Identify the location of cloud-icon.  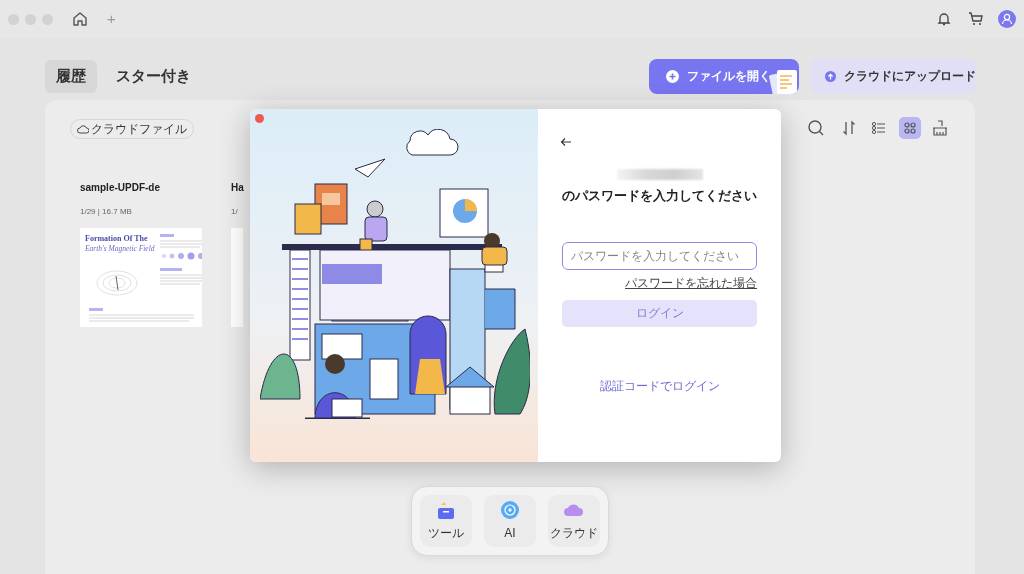
(83, 129).